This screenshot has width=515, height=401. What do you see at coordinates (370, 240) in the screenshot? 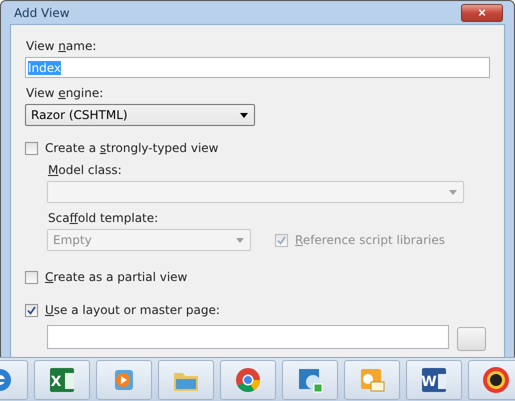
I see `checkbox-label: Reference script libraries` at bounding box center [370, 240].